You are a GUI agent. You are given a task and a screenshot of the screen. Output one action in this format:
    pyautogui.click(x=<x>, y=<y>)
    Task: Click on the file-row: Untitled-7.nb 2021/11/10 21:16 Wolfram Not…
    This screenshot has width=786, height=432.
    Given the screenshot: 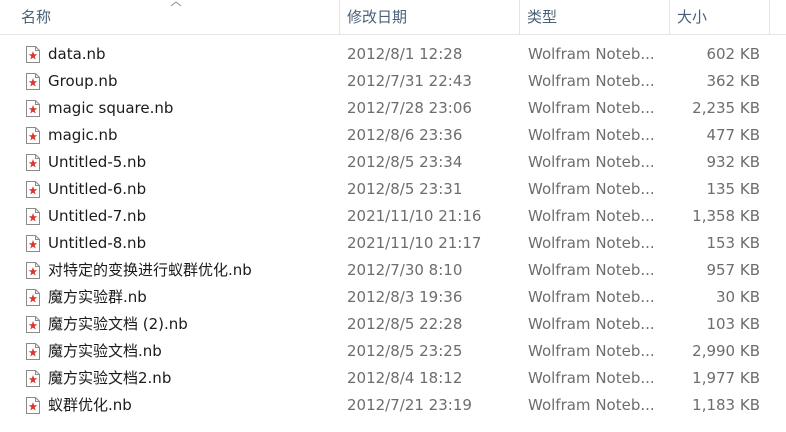 What is the action you would take?
    pyautogui.click(x=393, y=216)
    